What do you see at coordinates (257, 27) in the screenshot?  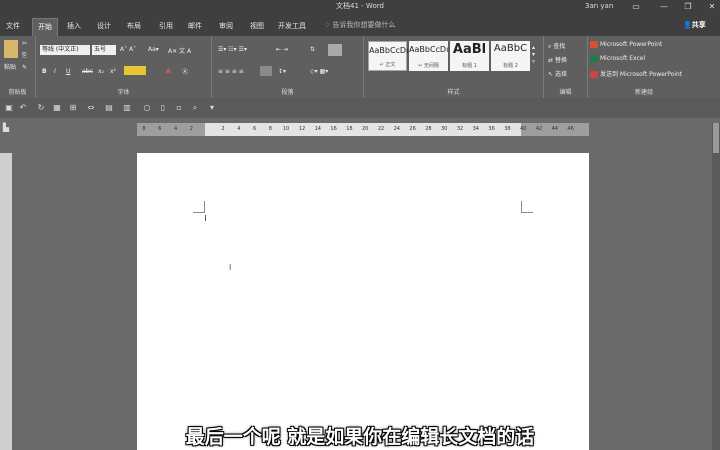 I see `tab-view: 视图` at bounding box center [257, 27].